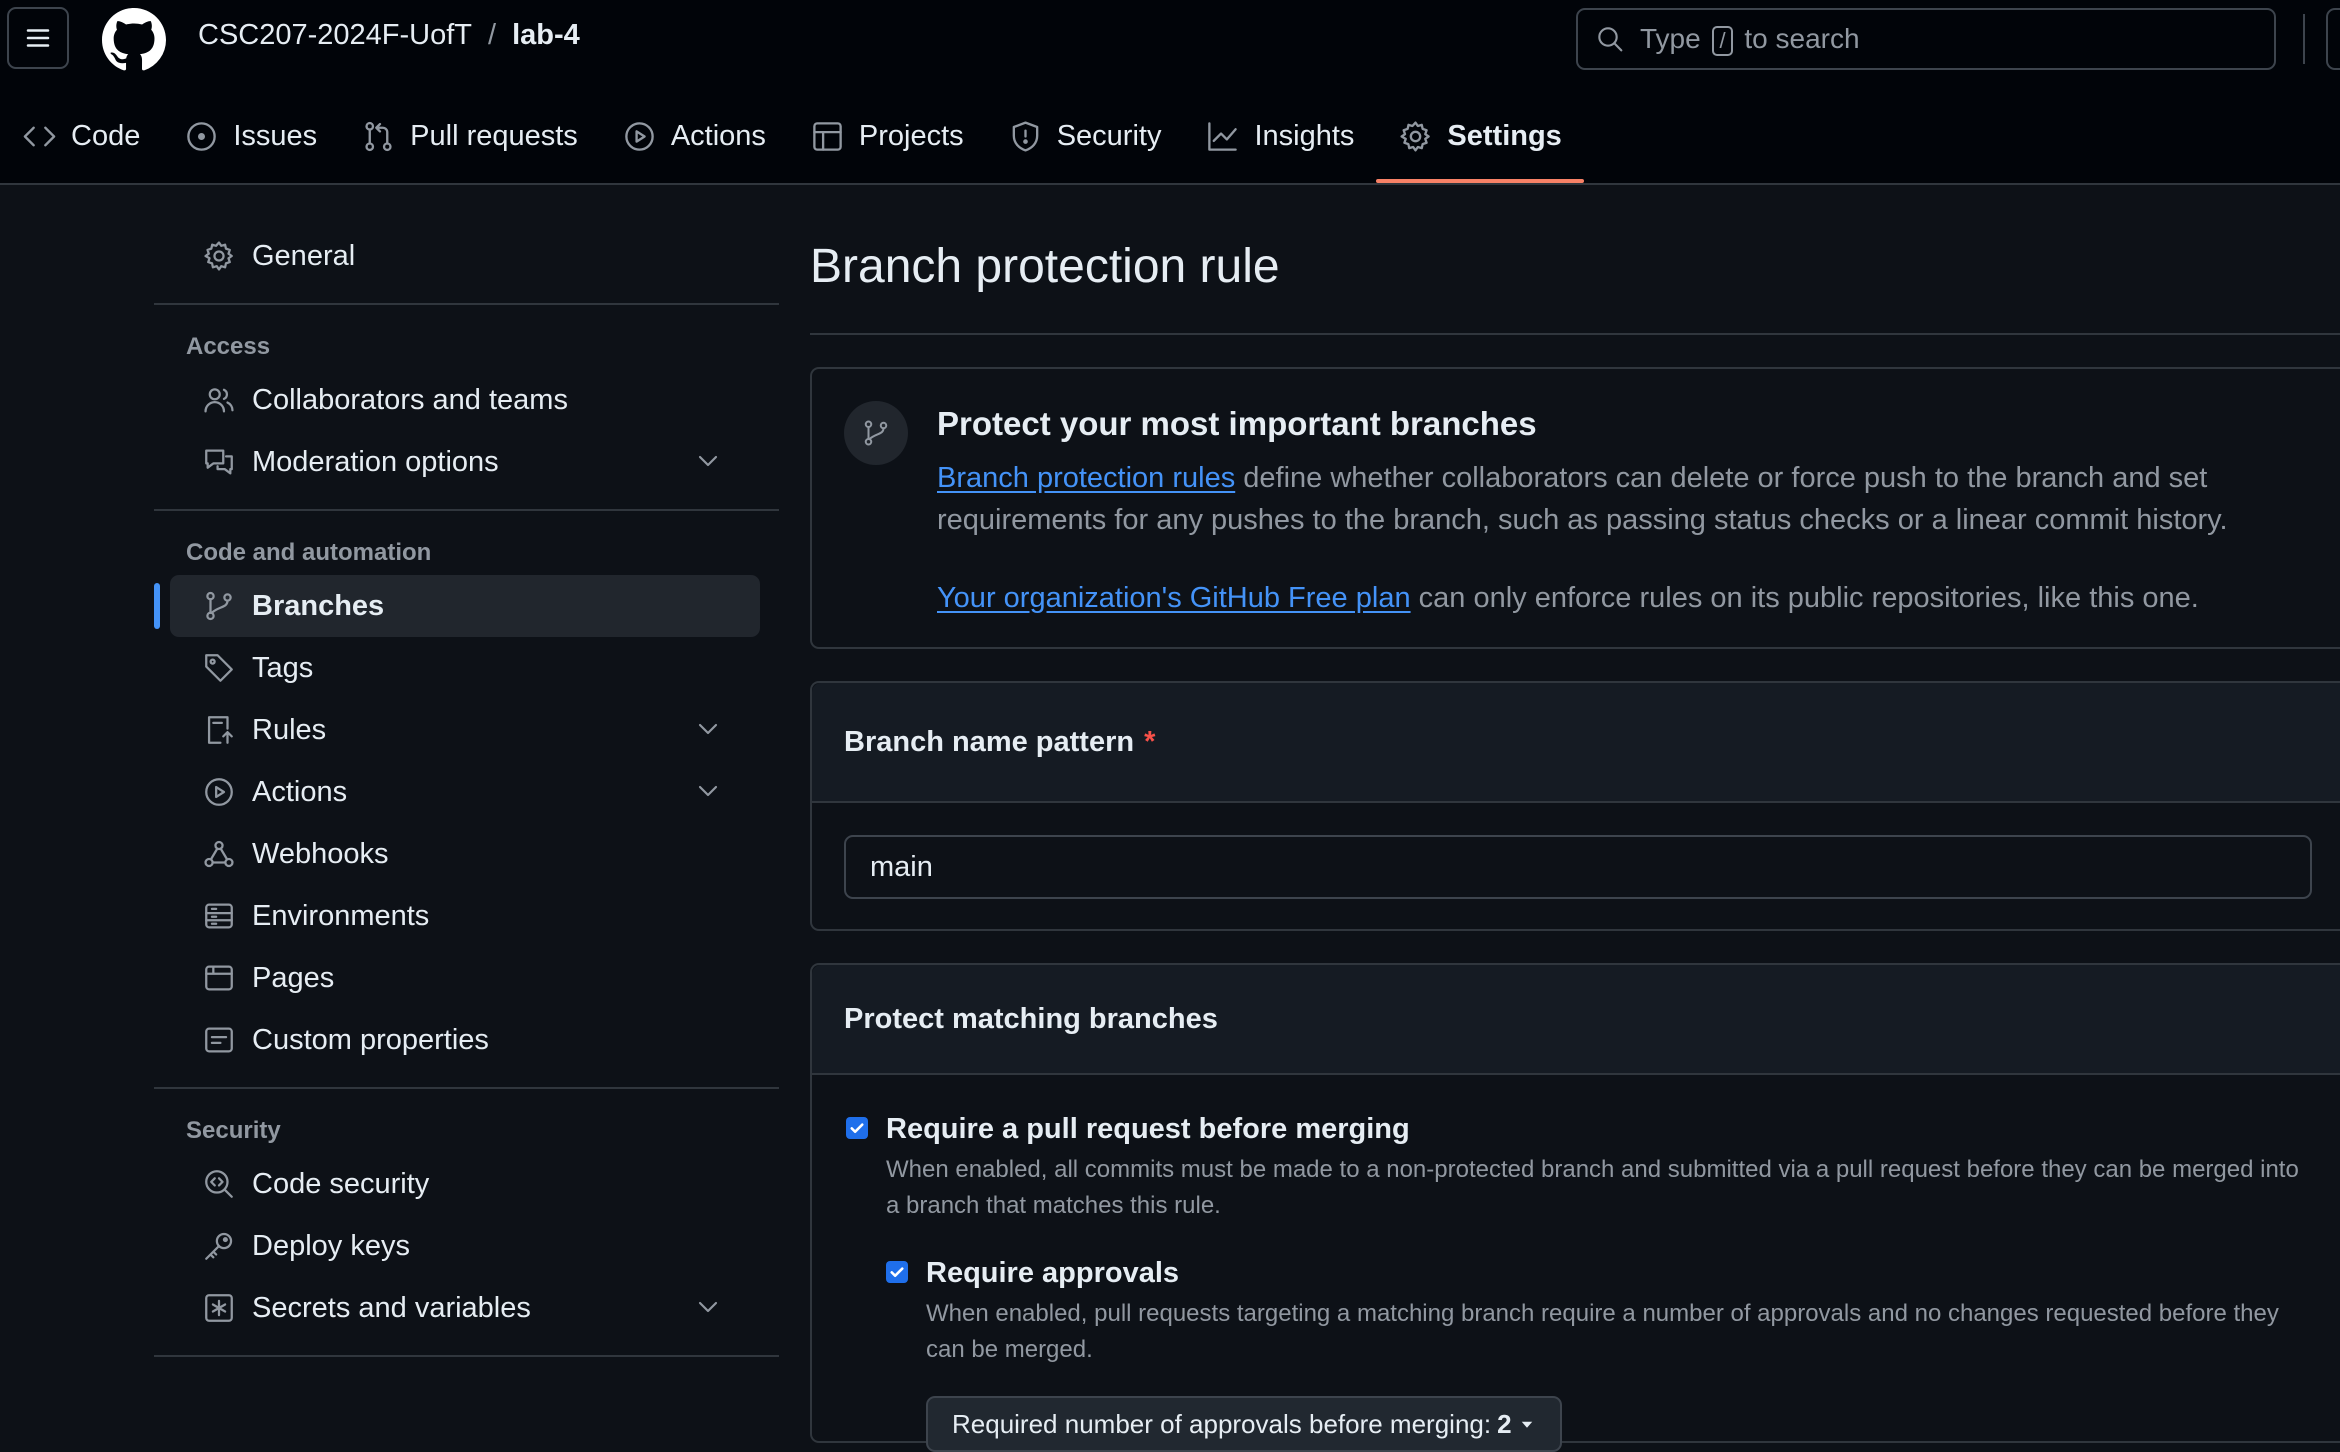 Image resolution: width=2340 pixels, height=1452 pixels. I want to click on tab-issues: Issues, so click(250, 136).